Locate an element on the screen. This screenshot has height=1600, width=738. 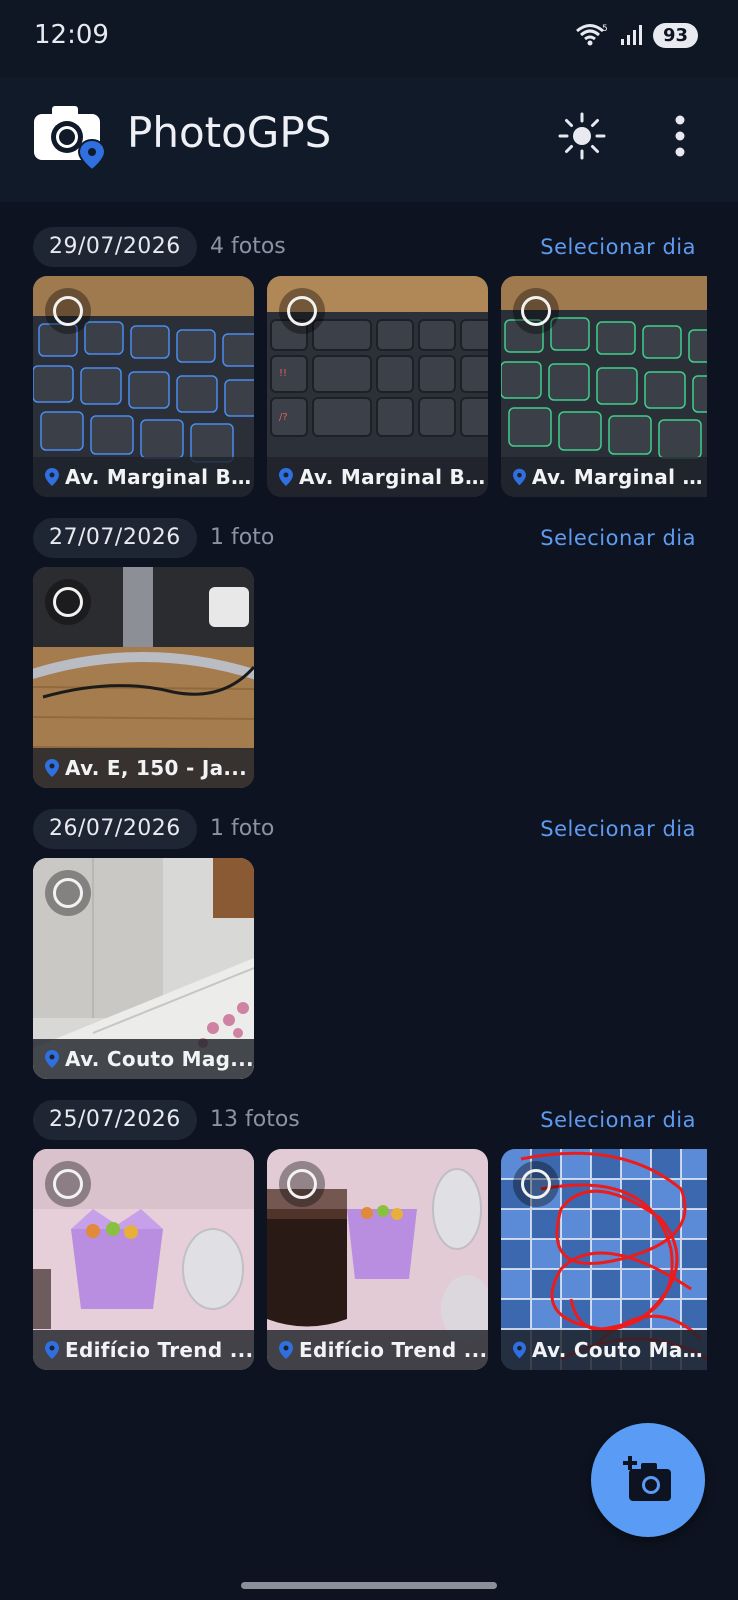
photo-count: 13 fotos is located at coordinates (255, 1119).